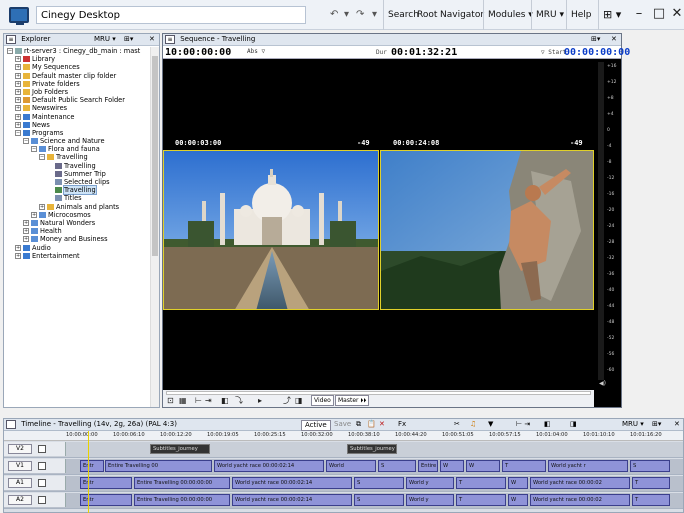 The width and height of the screenshot is (684, 513). Describe the element at coordinates (78, 141) in the screenshot. I see `tree-node: − Science and Nature` at that location.